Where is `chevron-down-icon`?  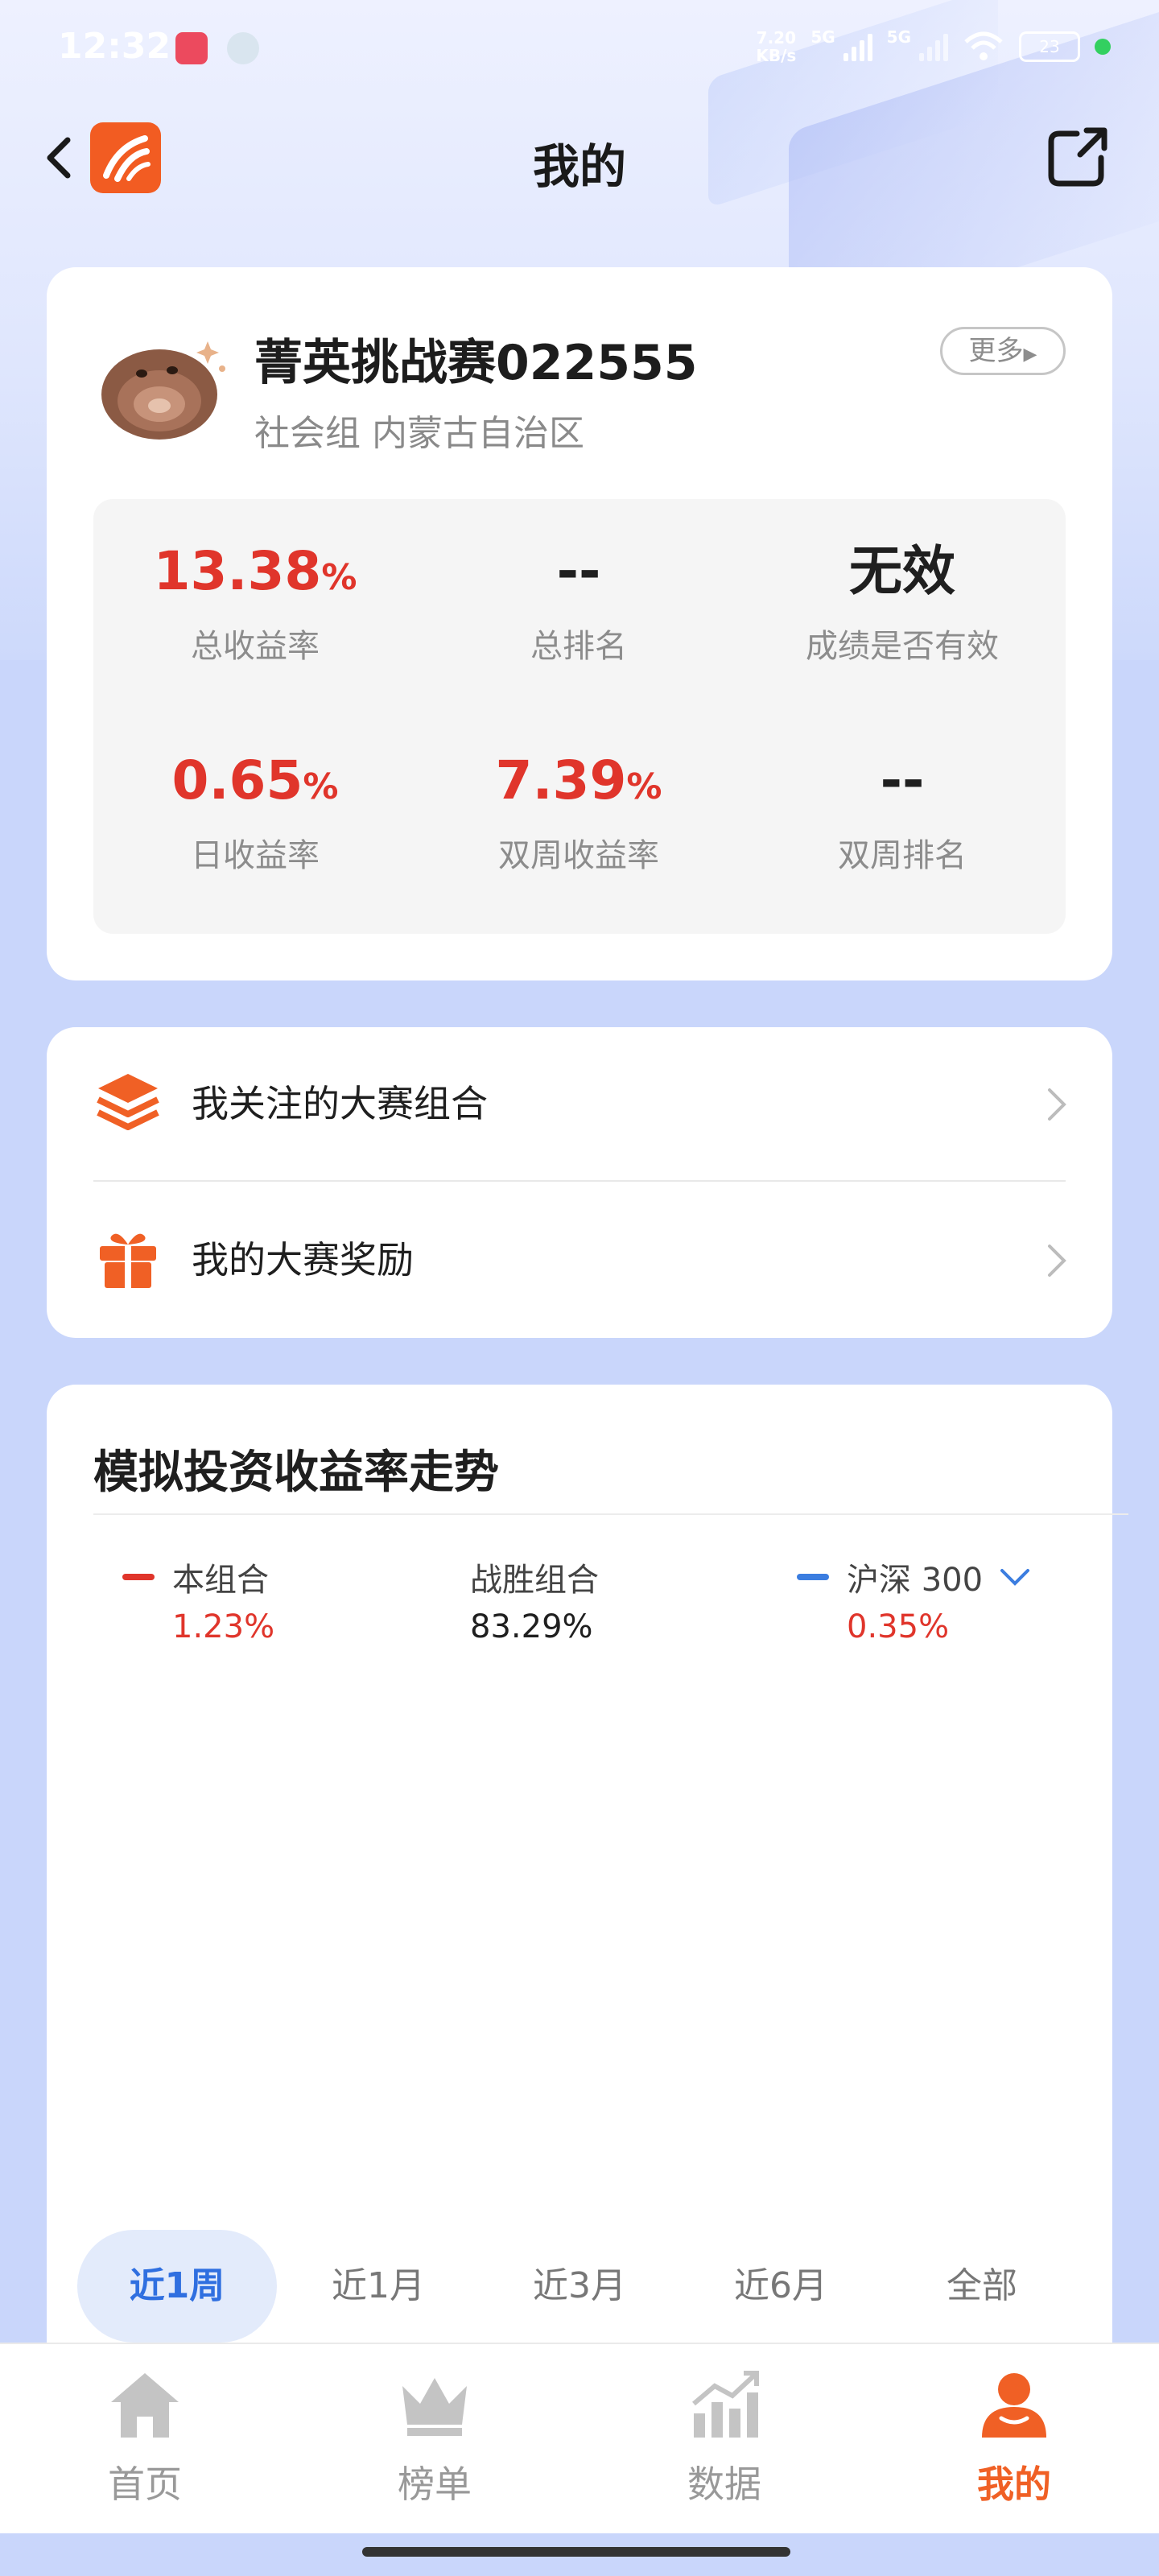
chevron-down-icon is located at coordinates (1015, 1577).